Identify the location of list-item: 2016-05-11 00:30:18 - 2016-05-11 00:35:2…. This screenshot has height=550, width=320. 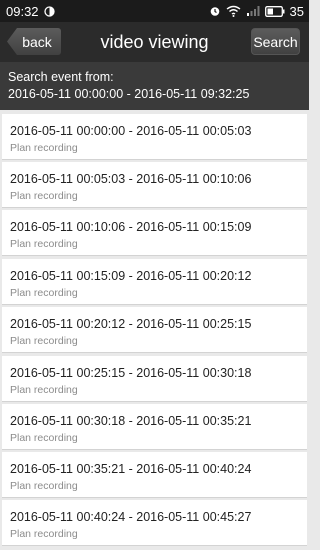
(154, 427).